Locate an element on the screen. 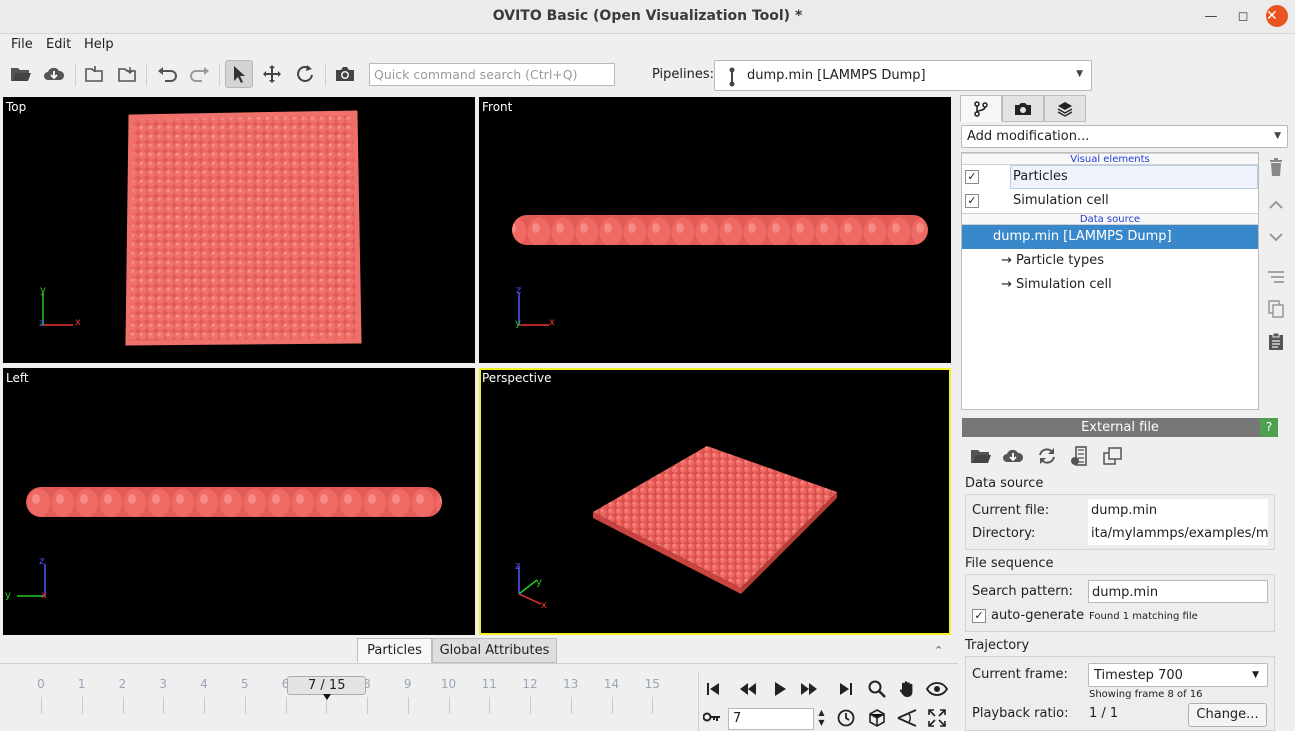  timeline-tick-label: 12 is located at coordinates (530, 684).